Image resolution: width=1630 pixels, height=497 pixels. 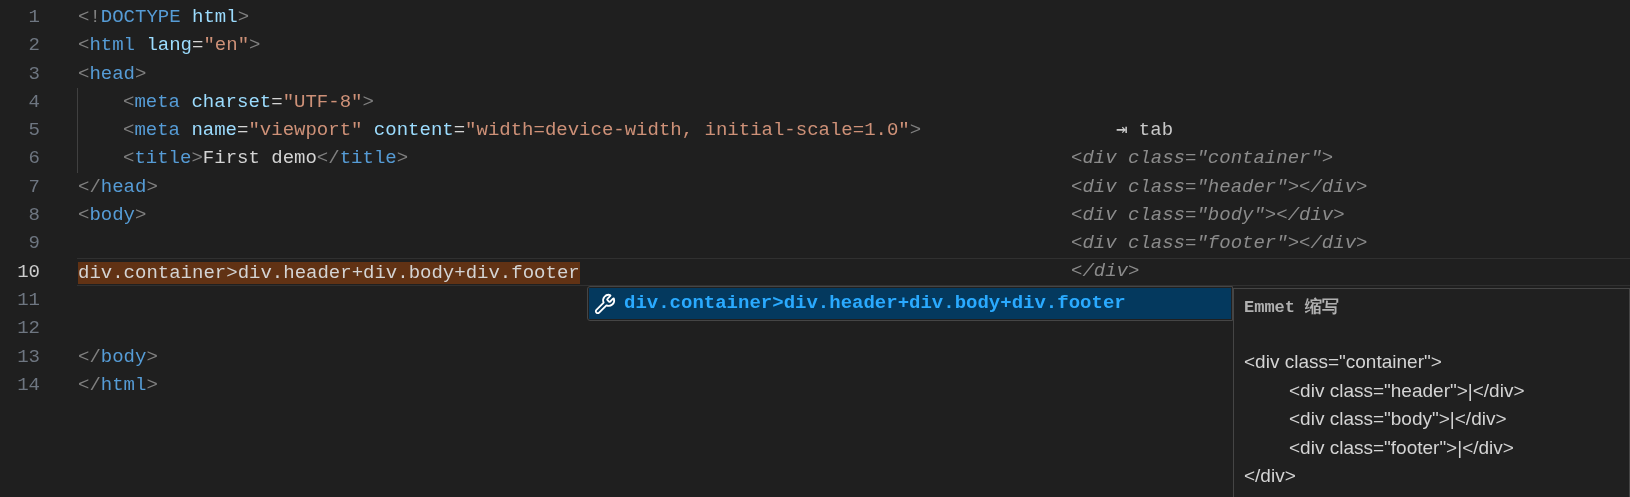 I want to click on code-line: <!DOCTYPE html>, so click(x=163, y=17).